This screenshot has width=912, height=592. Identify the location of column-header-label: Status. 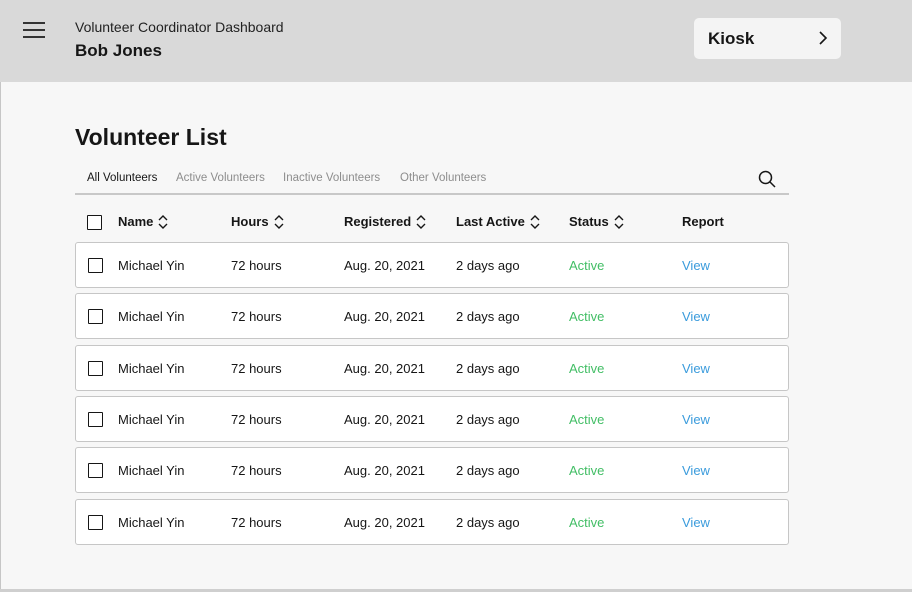
(589, 221).